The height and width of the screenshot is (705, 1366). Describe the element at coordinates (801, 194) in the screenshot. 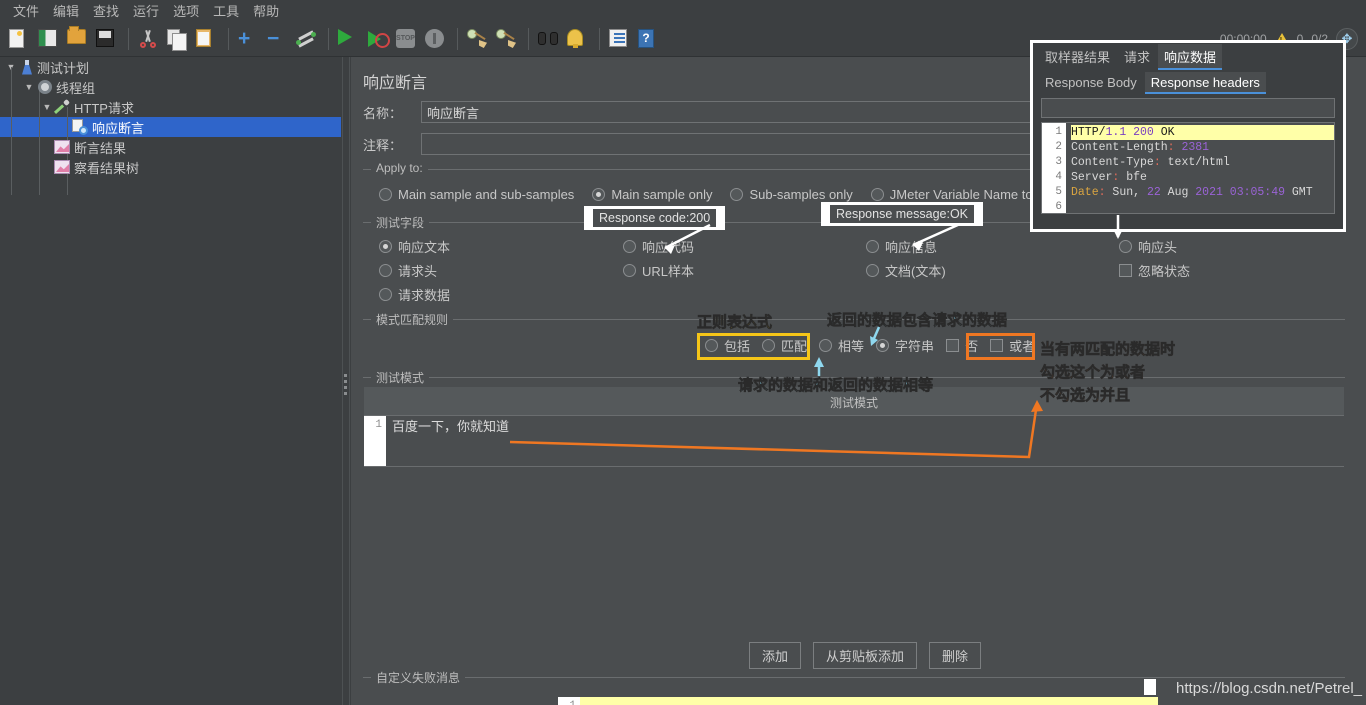

I see `option-label: Sub-samples only` at that location.